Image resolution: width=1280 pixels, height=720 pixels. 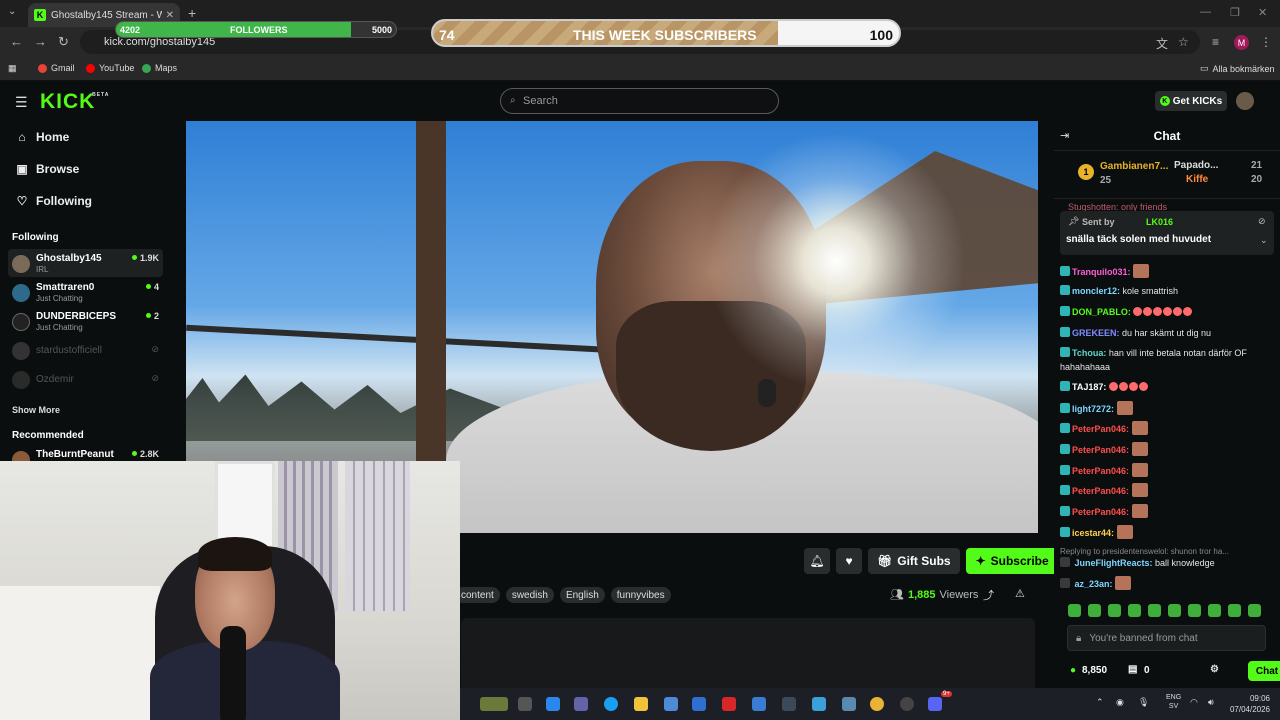 I want to click on store-icon, so click(x=671, y=704).